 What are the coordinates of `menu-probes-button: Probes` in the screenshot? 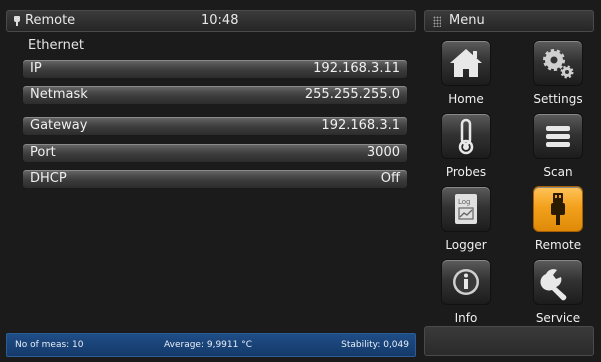 It's located at (466, 146).